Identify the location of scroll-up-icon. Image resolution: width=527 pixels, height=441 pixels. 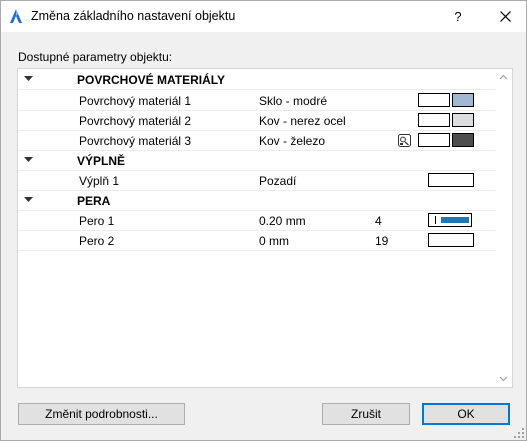
(503, 77).